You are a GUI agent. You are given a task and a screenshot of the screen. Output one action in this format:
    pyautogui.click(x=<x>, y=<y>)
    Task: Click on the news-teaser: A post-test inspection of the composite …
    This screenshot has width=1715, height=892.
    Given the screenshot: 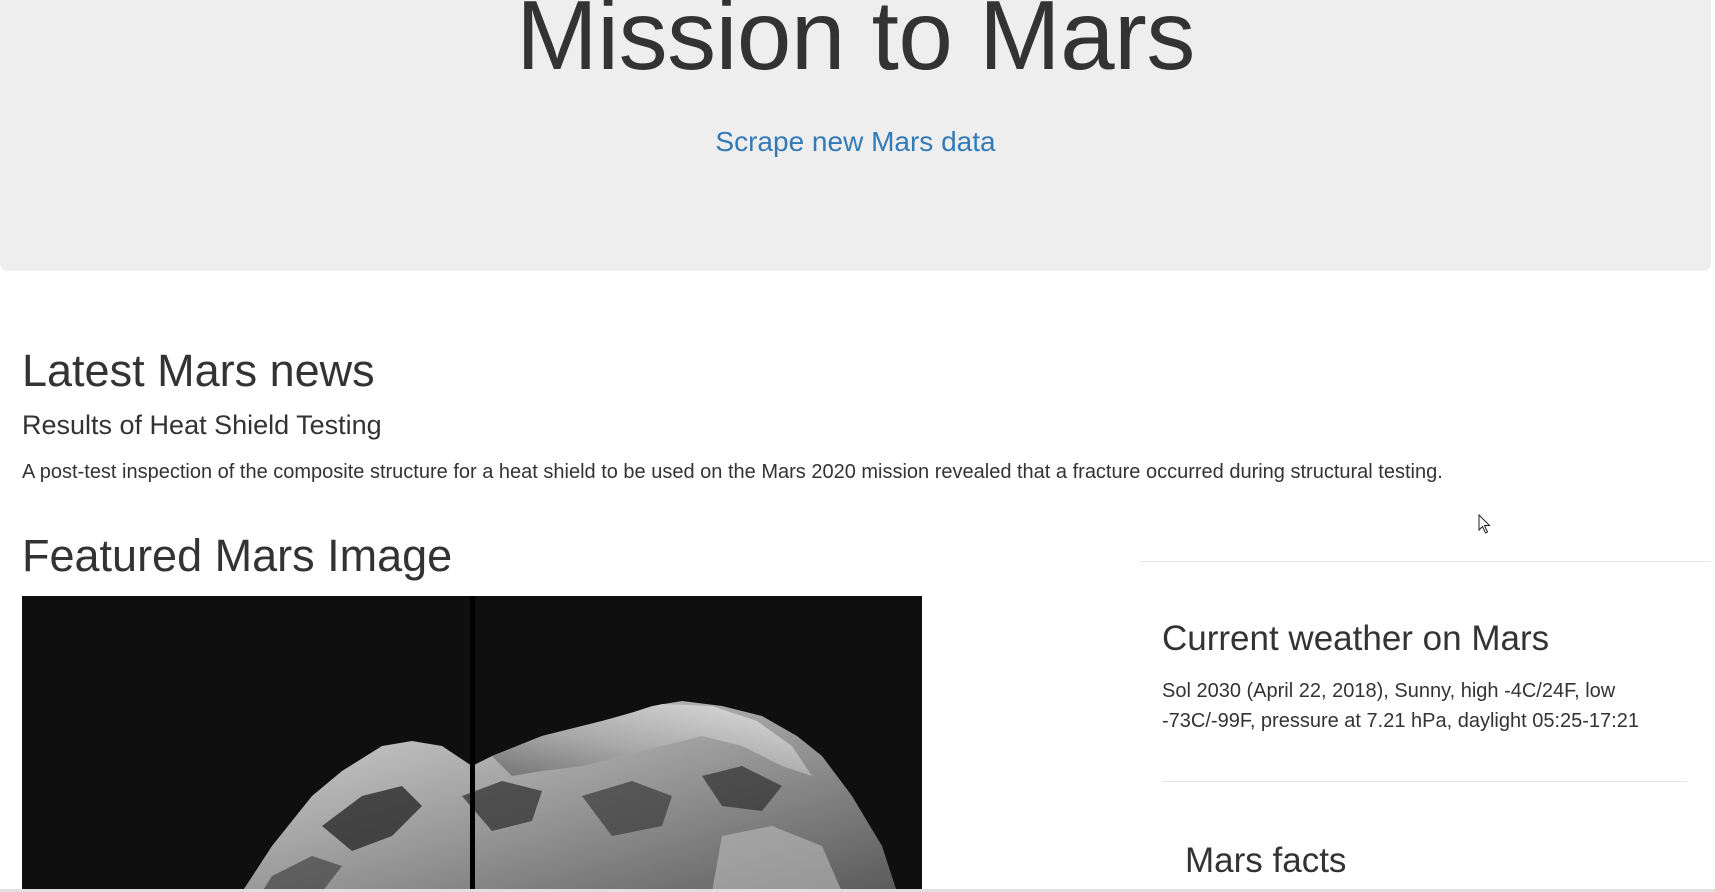 What is the action you would take?
    pyautogui.click(x=732, y=472)
    